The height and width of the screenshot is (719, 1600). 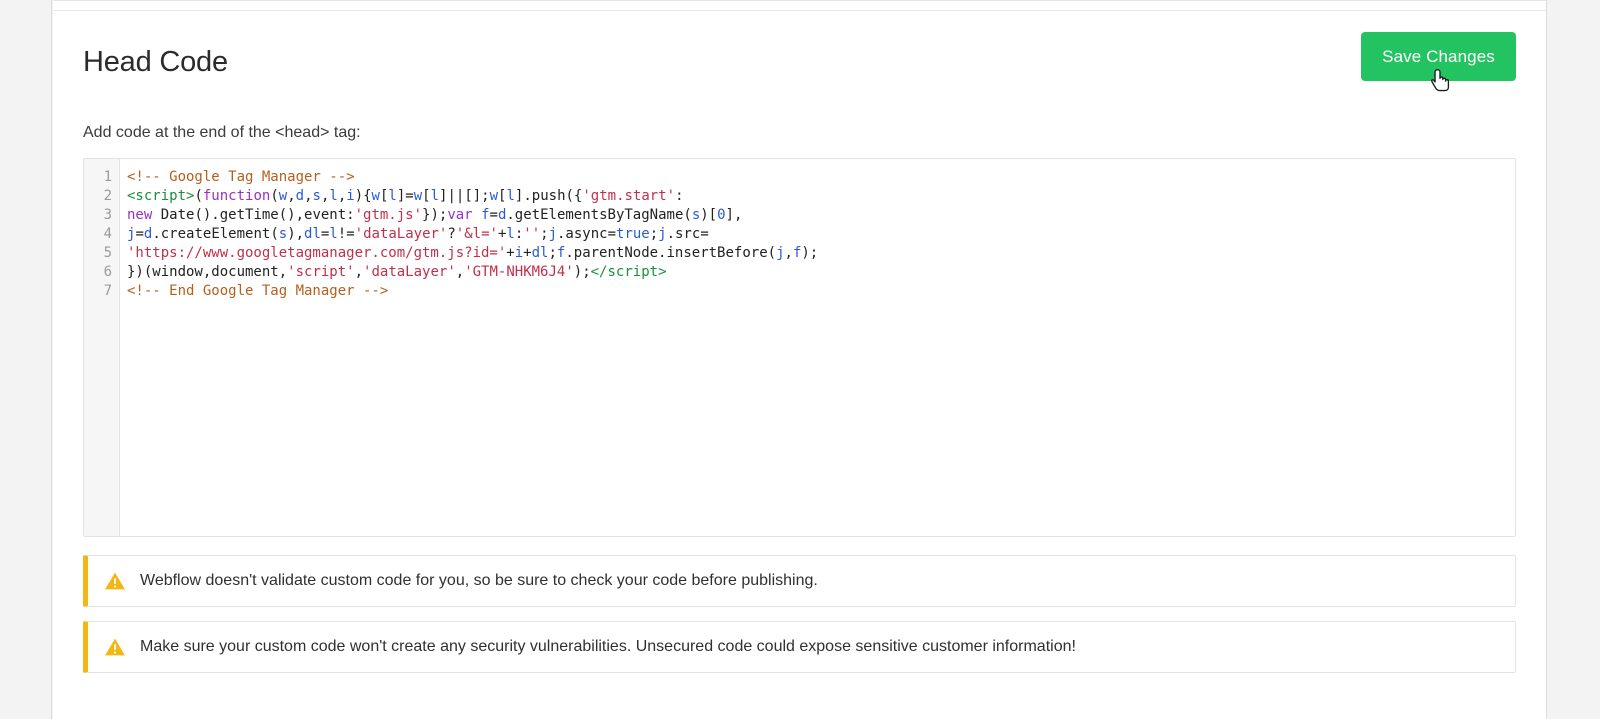 What do you see at coordinates (426, 196) in the screenshot?
I see `code-token: [` at bounding box center [426, 196].